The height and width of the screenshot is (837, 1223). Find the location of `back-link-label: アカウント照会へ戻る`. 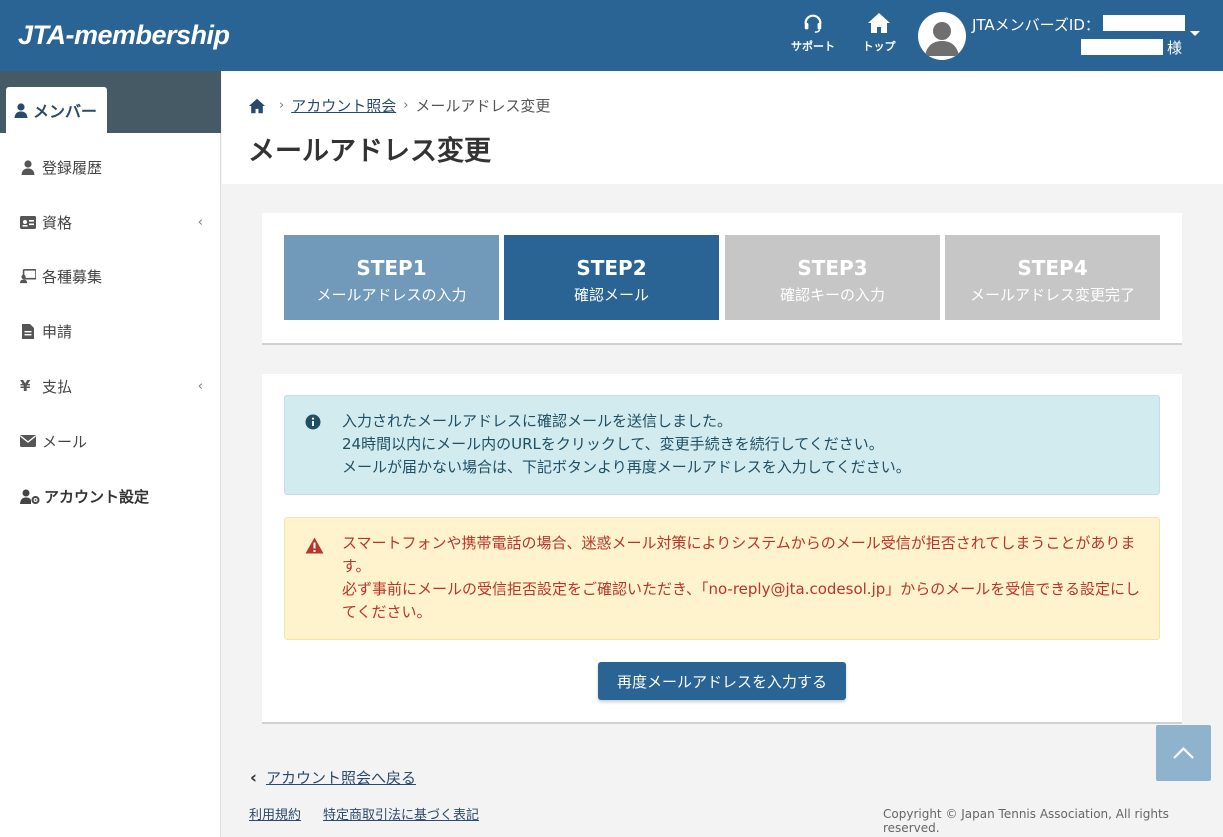

back-link-label: アカウント照会へ戻る is located at coordinates (341, 778).